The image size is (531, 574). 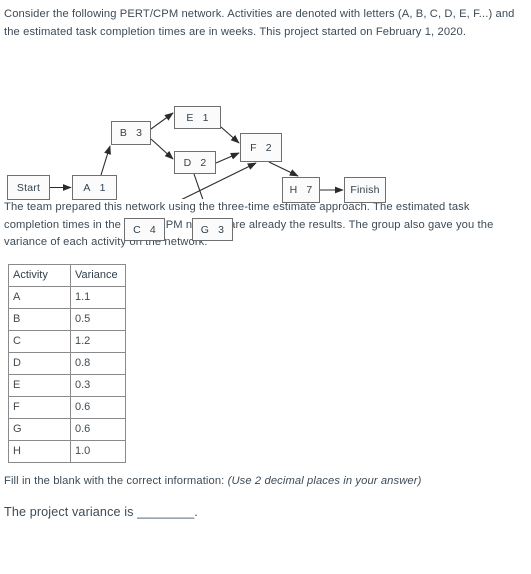 I want to click on node-start-label: Start, so click(x=28, y=187).